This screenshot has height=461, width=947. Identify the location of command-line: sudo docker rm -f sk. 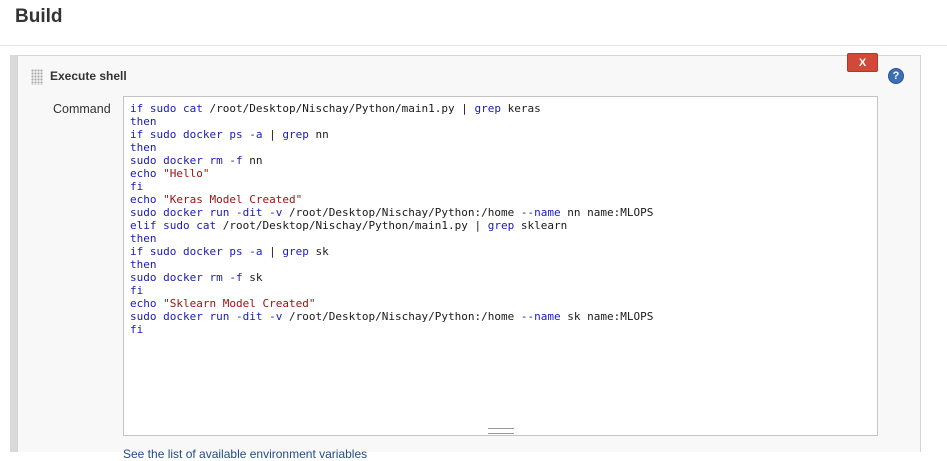
(196, 277).